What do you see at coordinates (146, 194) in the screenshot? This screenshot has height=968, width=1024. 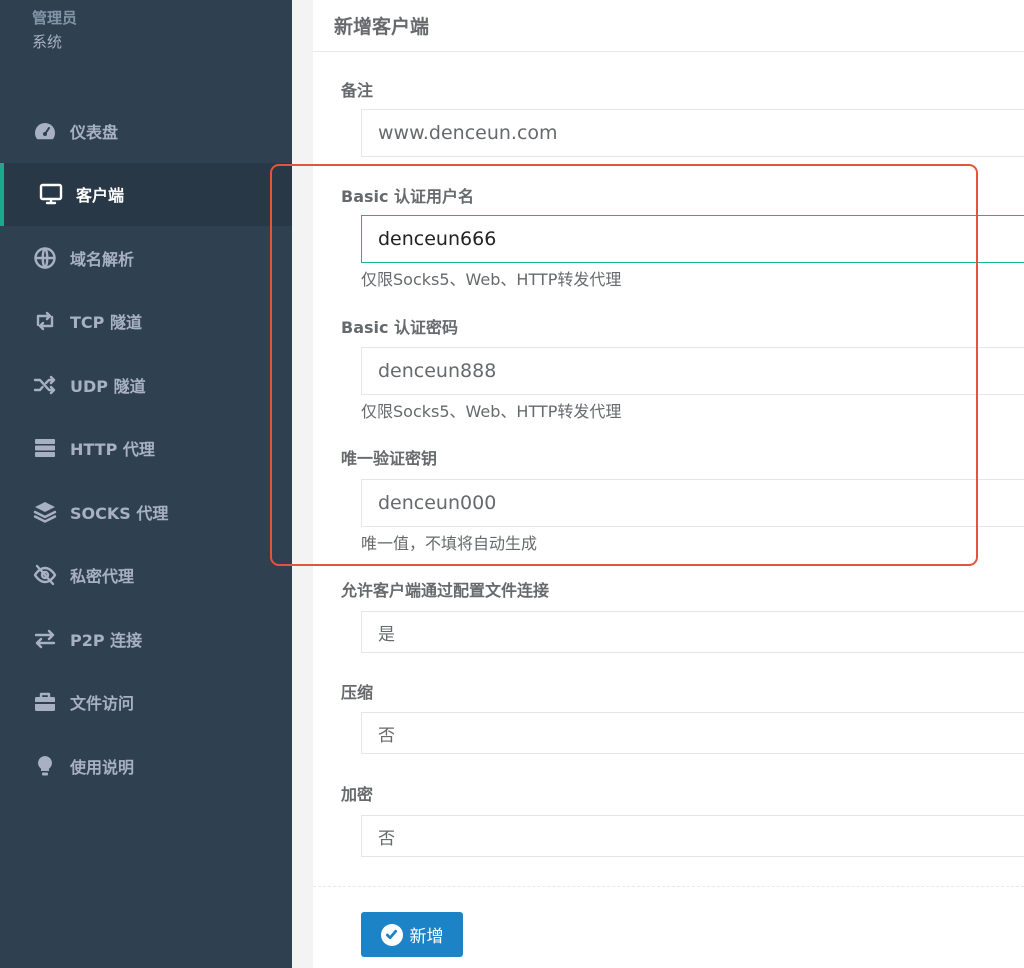 I see `sidebar-item-clients: 客户端` at bounding box center [146, 194].